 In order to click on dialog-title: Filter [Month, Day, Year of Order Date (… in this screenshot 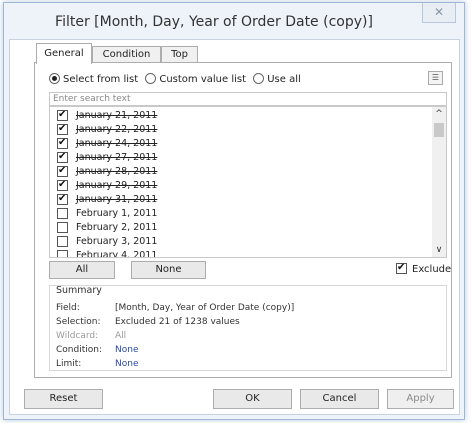, I will do `click(214, 22)`.